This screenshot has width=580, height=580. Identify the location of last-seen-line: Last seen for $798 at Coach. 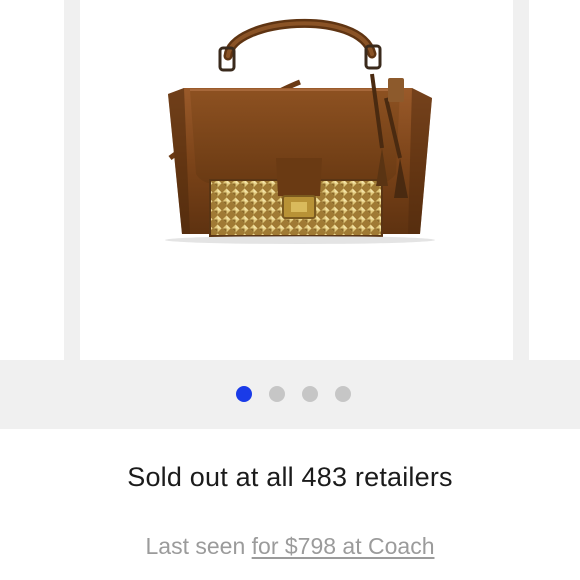
(290, 546).